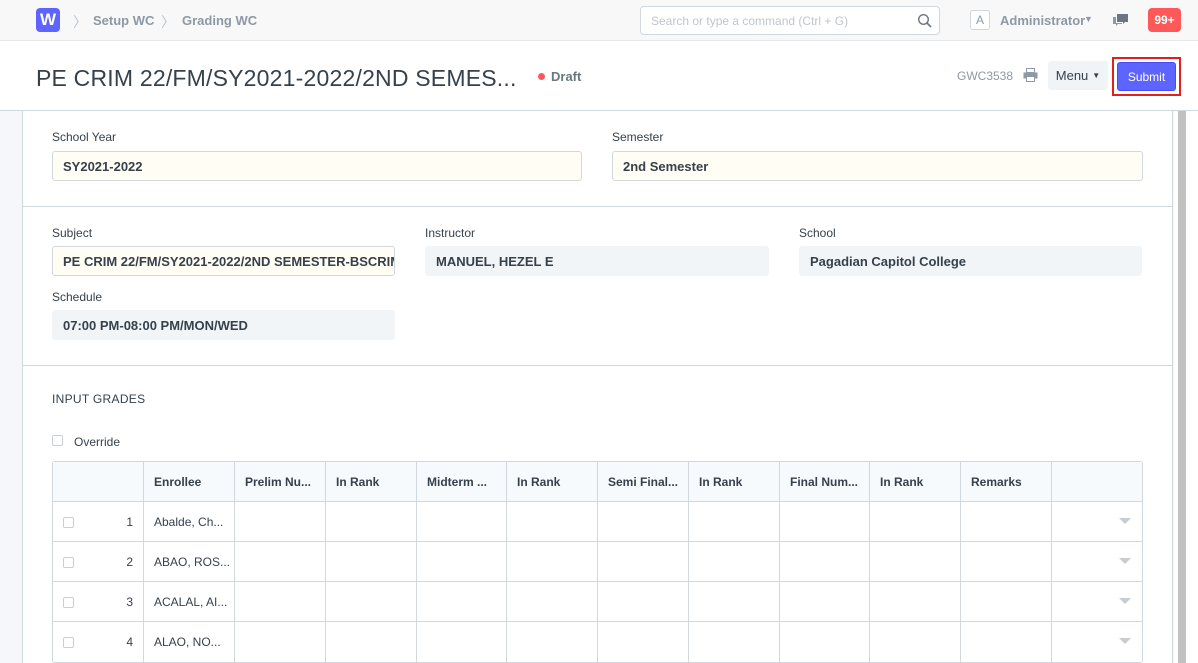 The image size is (1198, 663). What do you see at coordinates (317, 166) in the screenshot?
I see `school-year-field: SY2021-2022` at bounding box center [317, 166].